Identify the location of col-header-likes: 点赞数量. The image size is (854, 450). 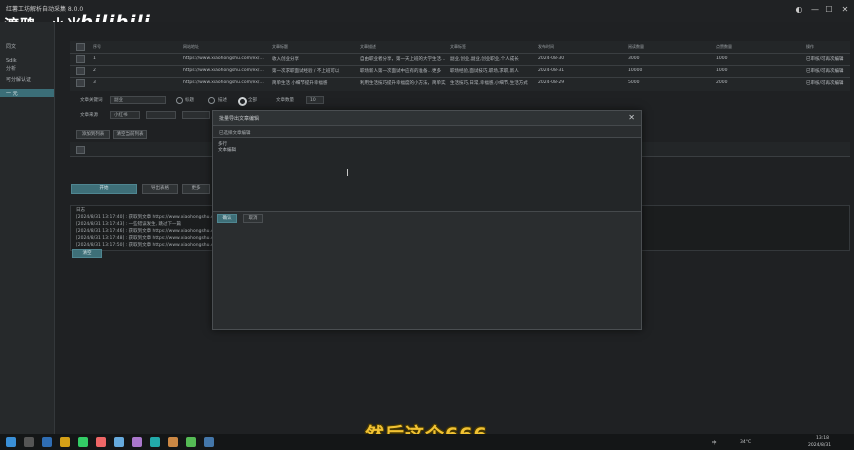
(724, 46).